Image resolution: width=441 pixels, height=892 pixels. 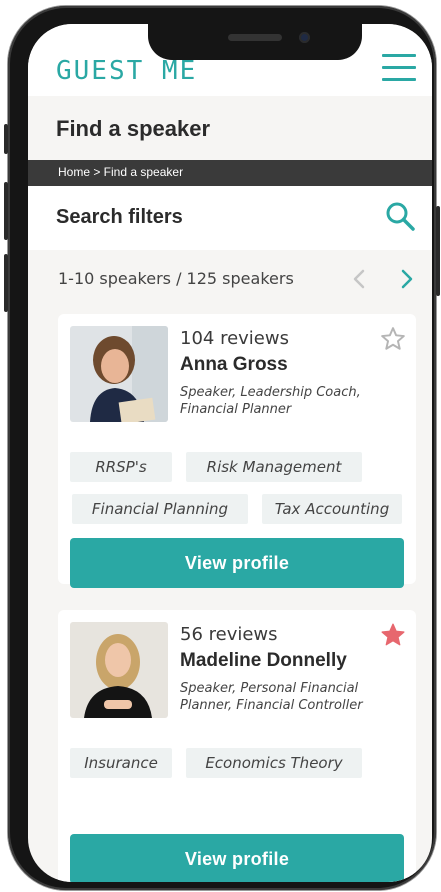 I want to click on expertise-tag: Insurance, so click(x=121, y=763).